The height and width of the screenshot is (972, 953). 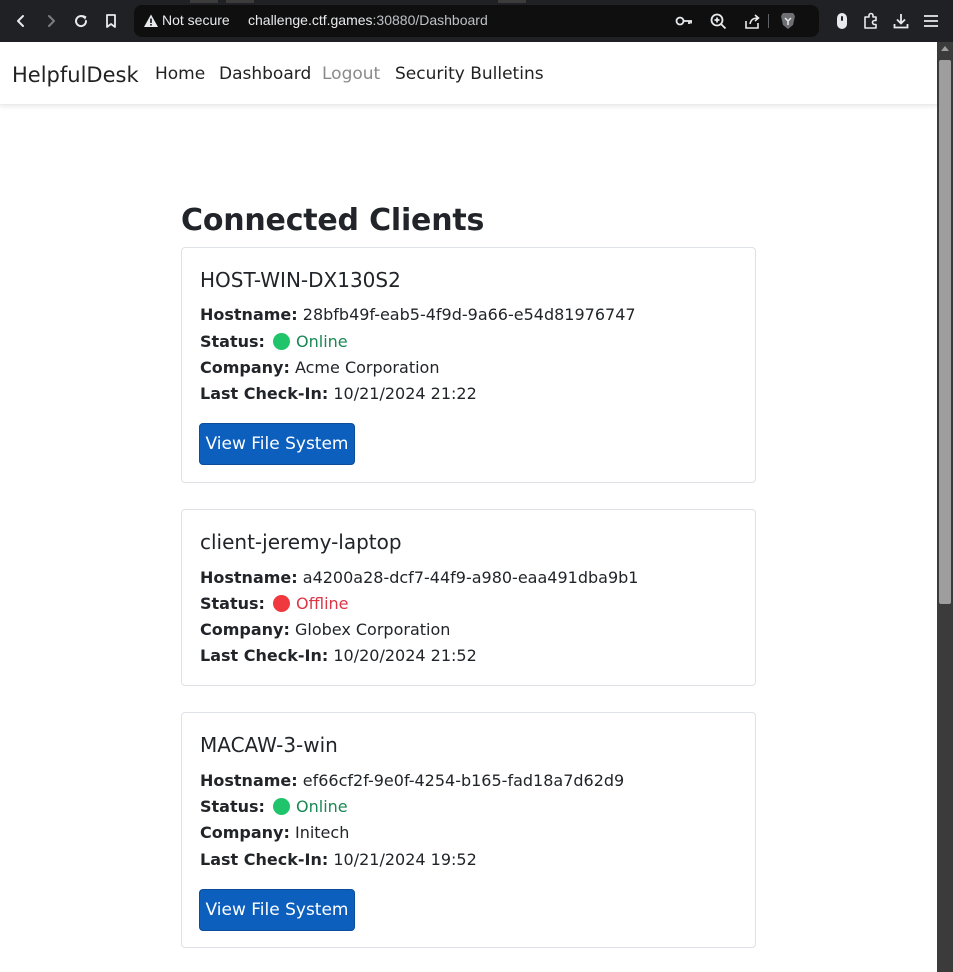 I want to click on url-divider, so click(x=768, y=21).